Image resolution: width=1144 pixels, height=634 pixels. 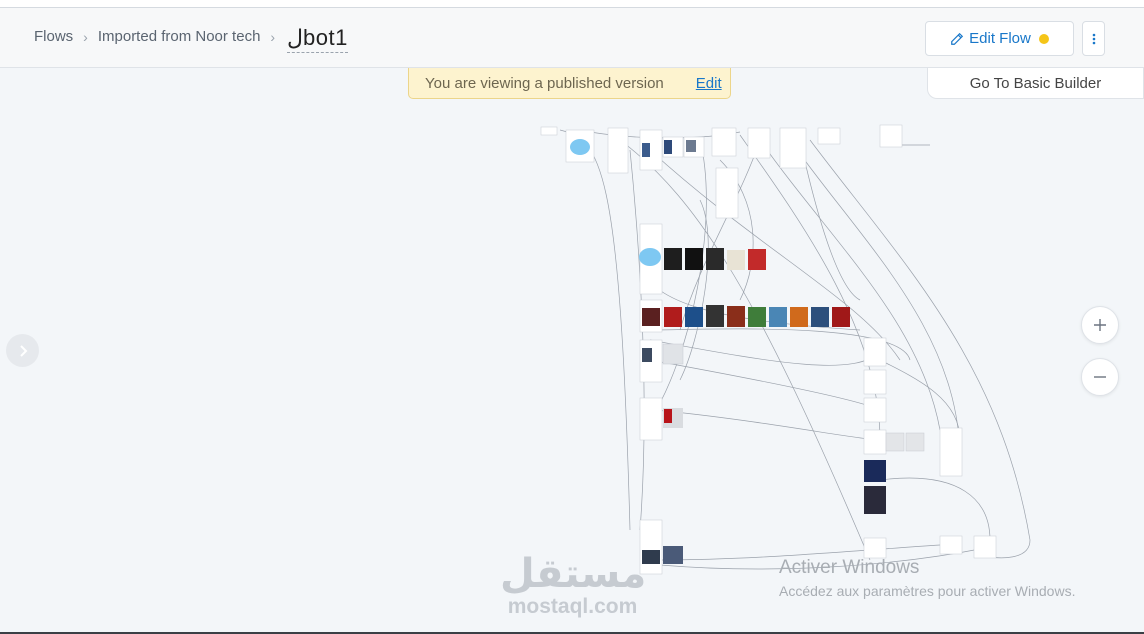 I want to click on zoom-in-button, so click(x=1100, y=325).